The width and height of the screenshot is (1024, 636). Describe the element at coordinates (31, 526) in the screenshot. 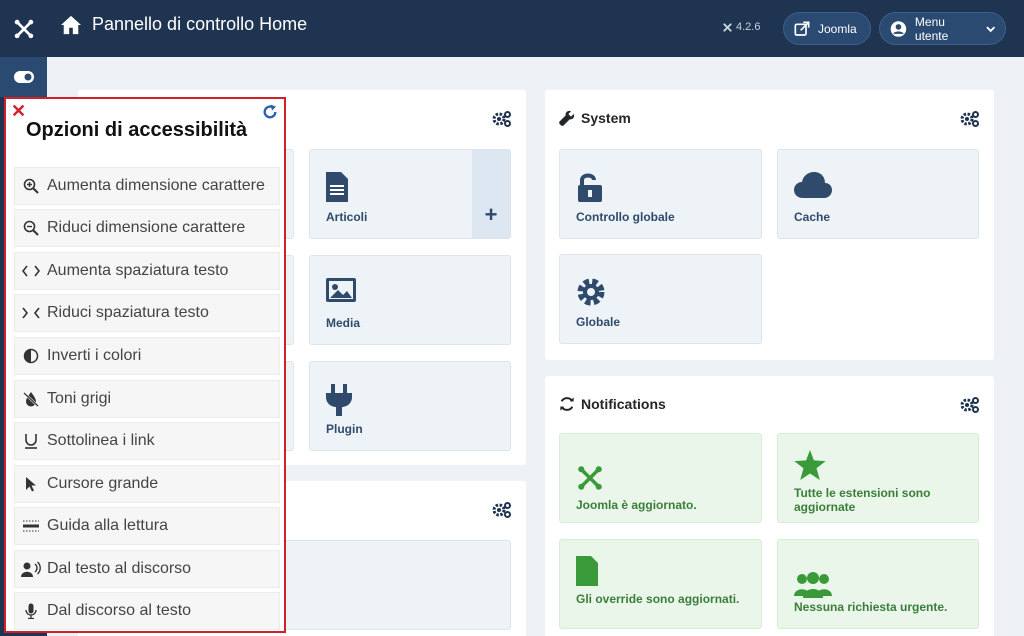

I see `reading-guide-icon` at that location.